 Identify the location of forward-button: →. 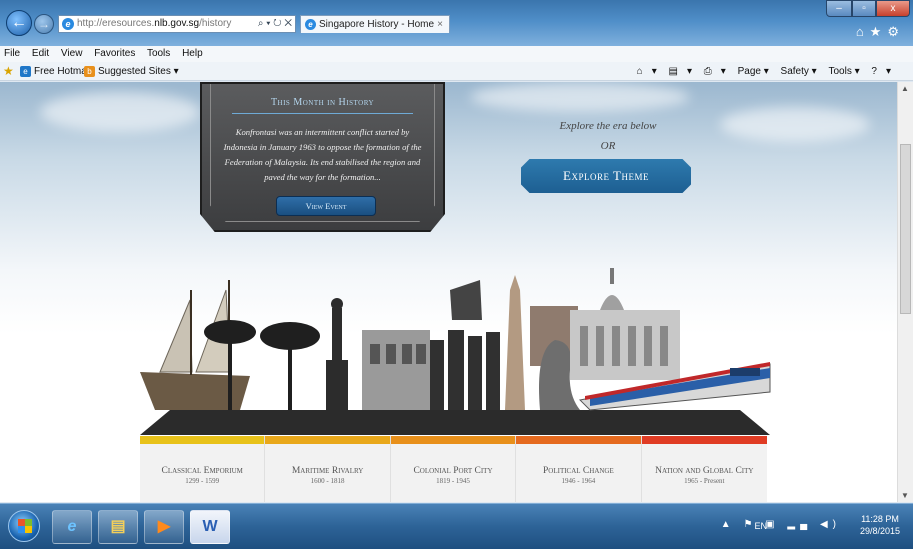
(44, 24).